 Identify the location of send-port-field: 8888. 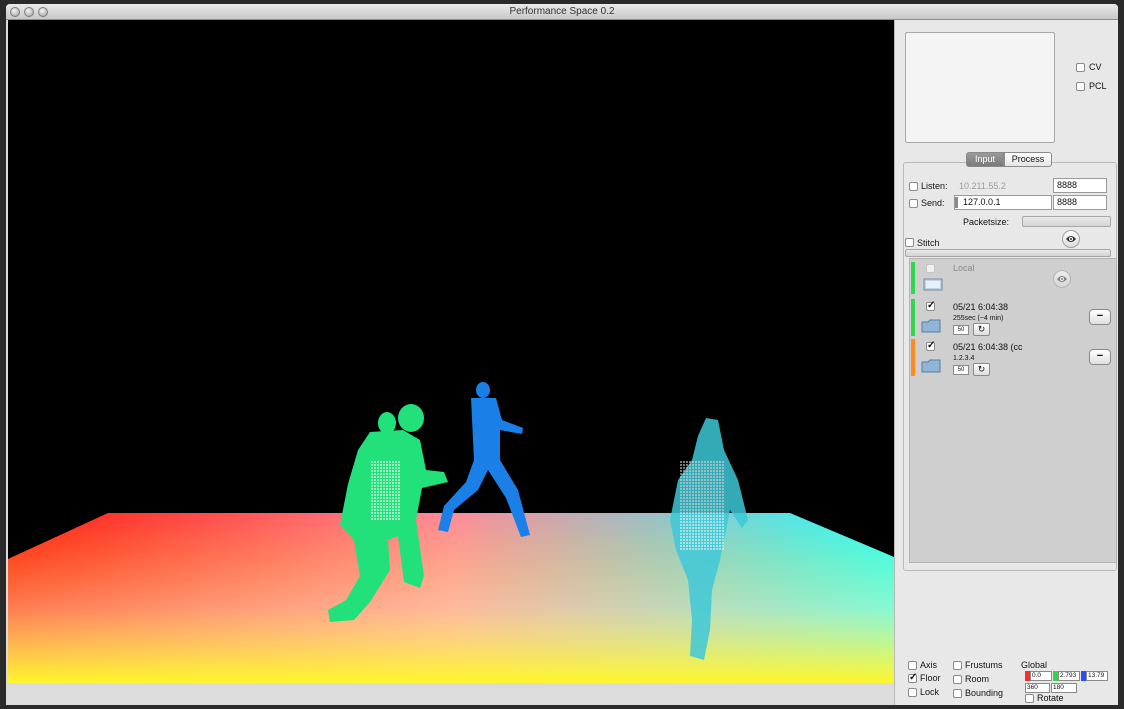
(1080, 202).